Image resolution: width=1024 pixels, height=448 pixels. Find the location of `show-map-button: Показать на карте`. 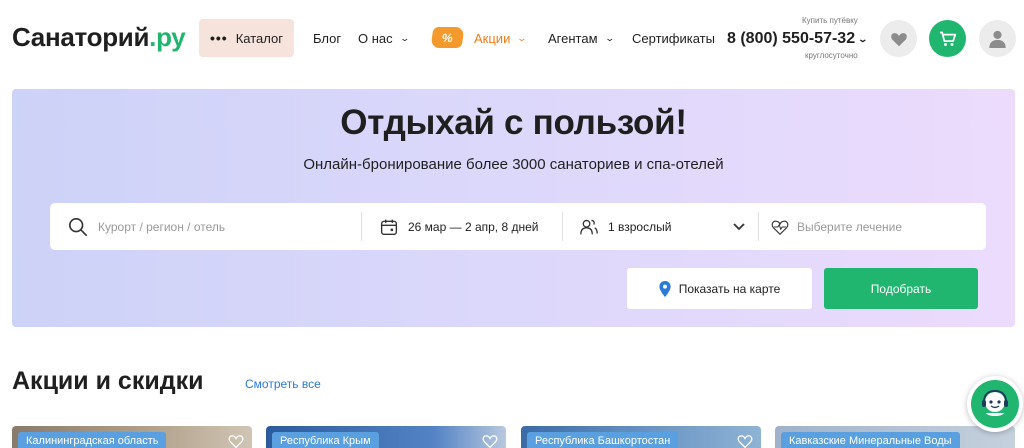

show-map-button: Показать на карте is located at coordinates (719, 288).